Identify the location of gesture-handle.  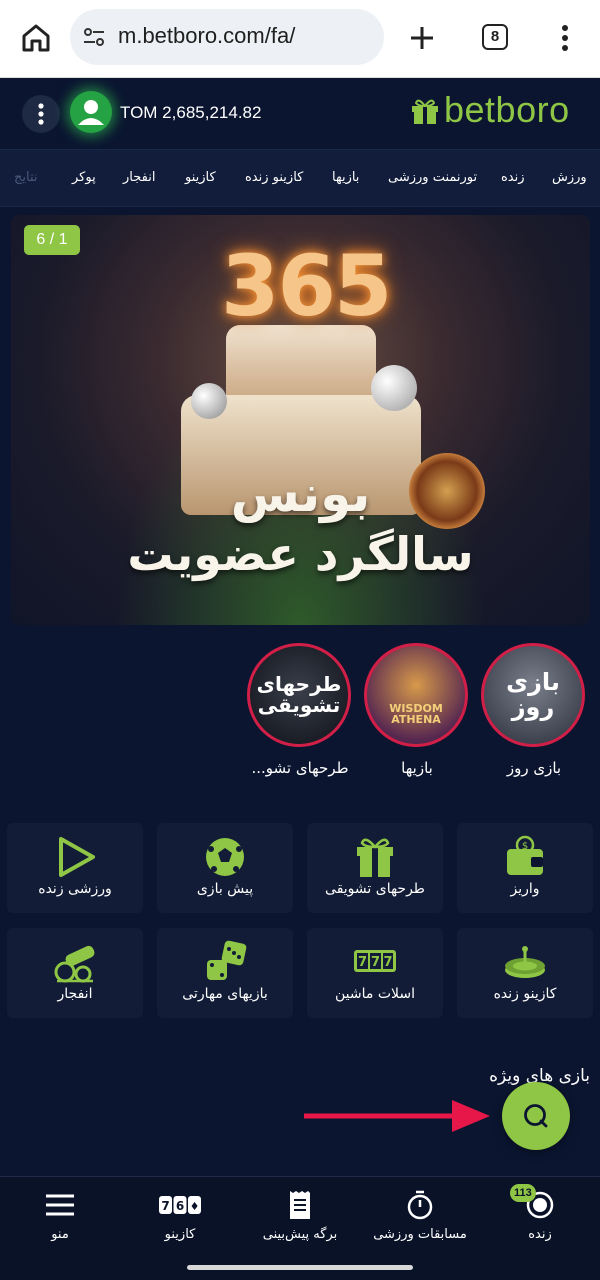
(300, 1267).